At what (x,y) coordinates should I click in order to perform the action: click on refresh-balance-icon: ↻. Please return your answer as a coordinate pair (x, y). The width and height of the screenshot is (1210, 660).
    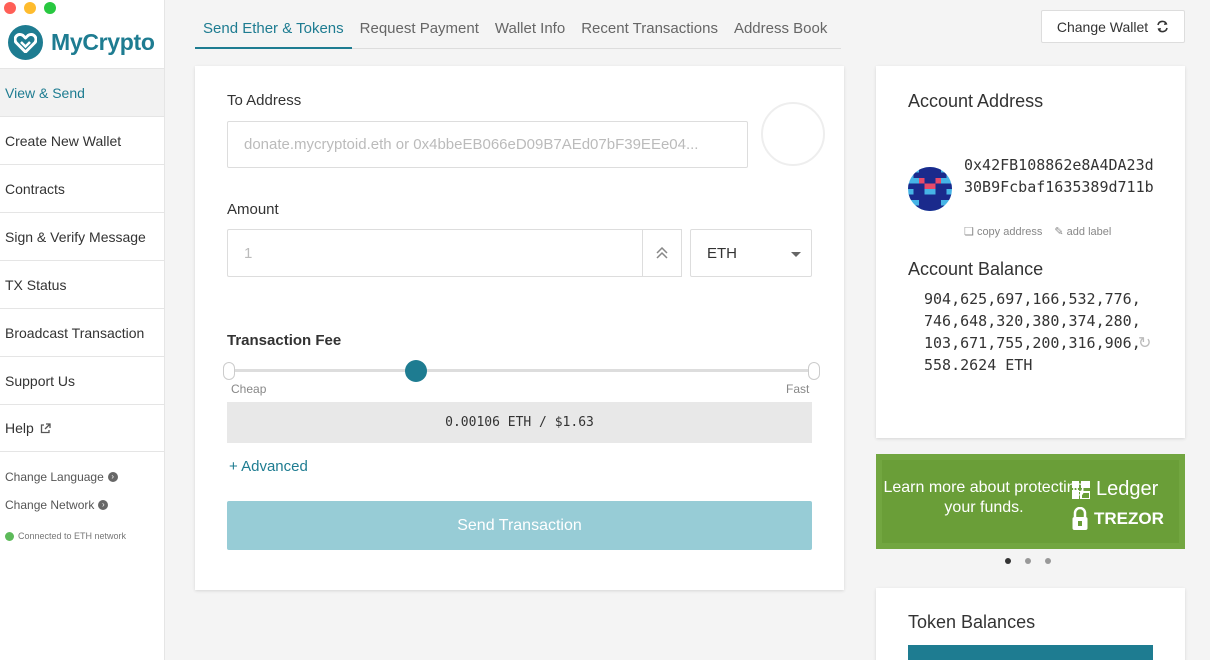
    Looking at the image, I should click on (1144, 343).